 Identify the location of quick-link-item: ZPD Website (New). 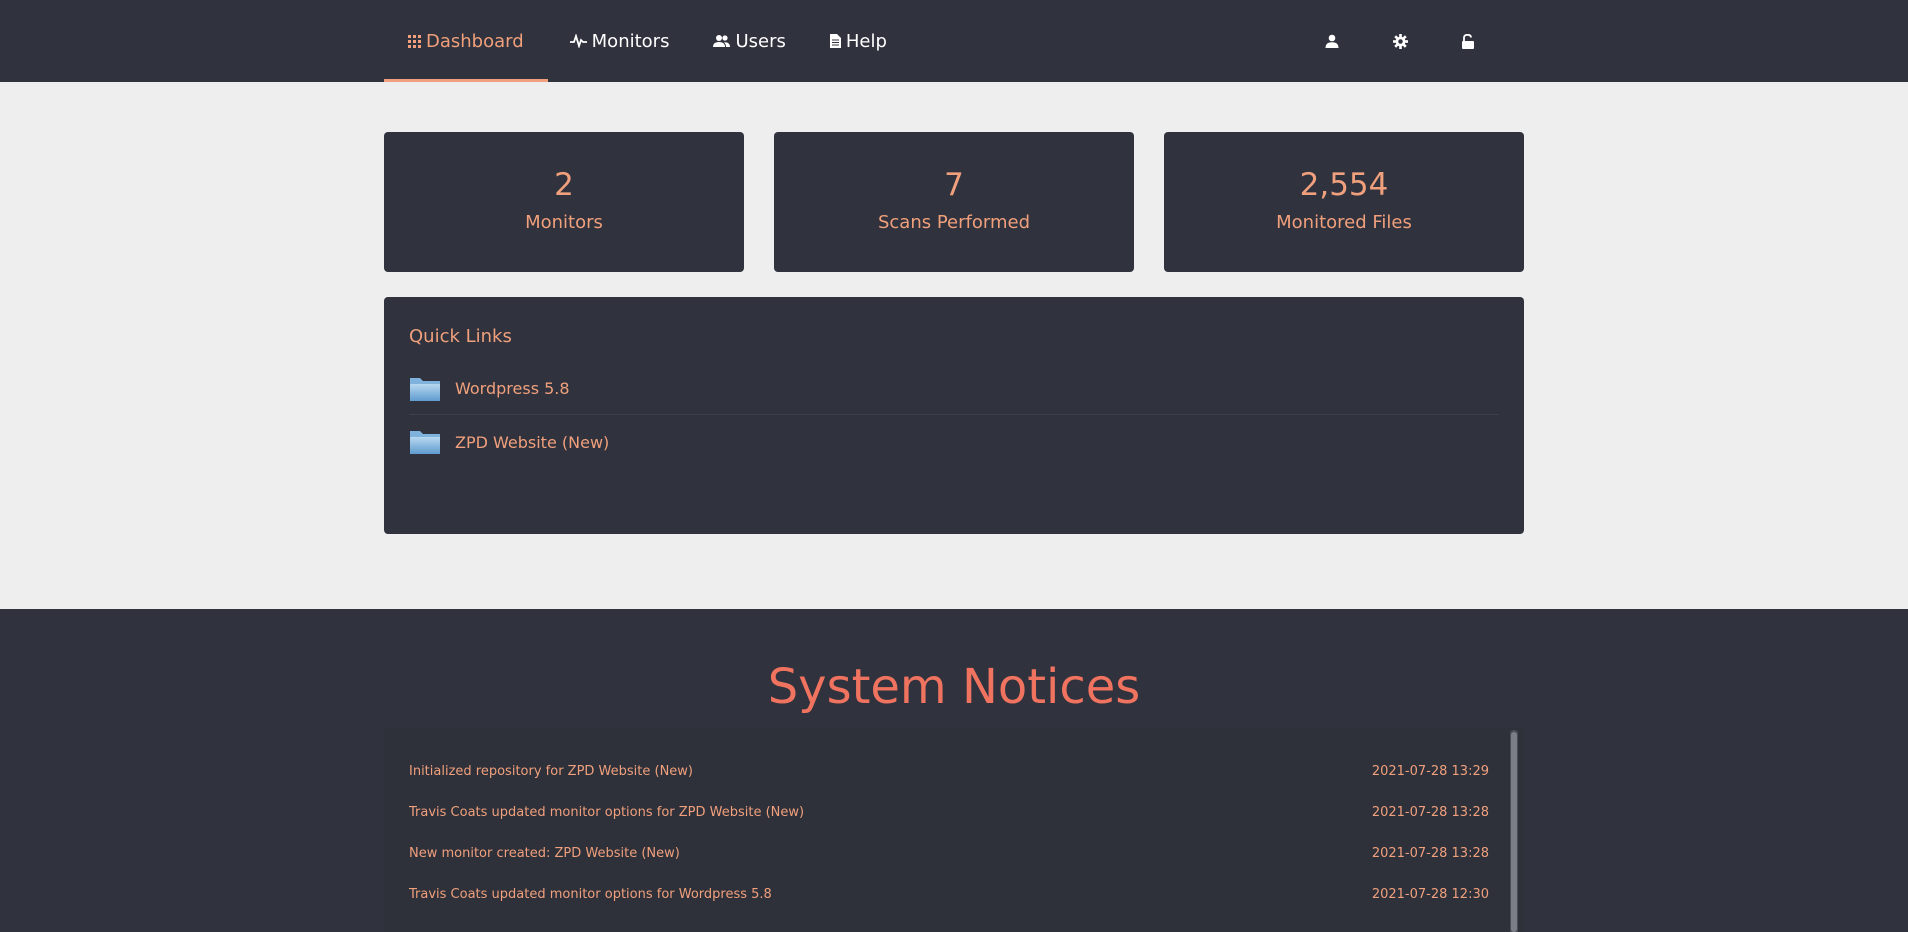
(954, 442).